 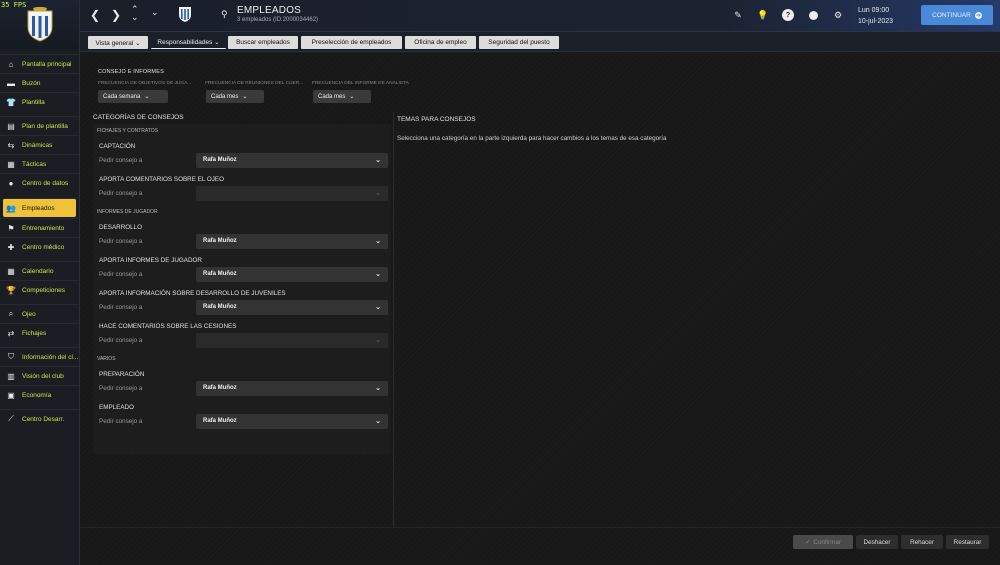 What do you see at coordinates (128, 130) in the screenshot?
I see `category-group-header: FICHAJES Y CONTRATOS` at bounding box center [128, 130].